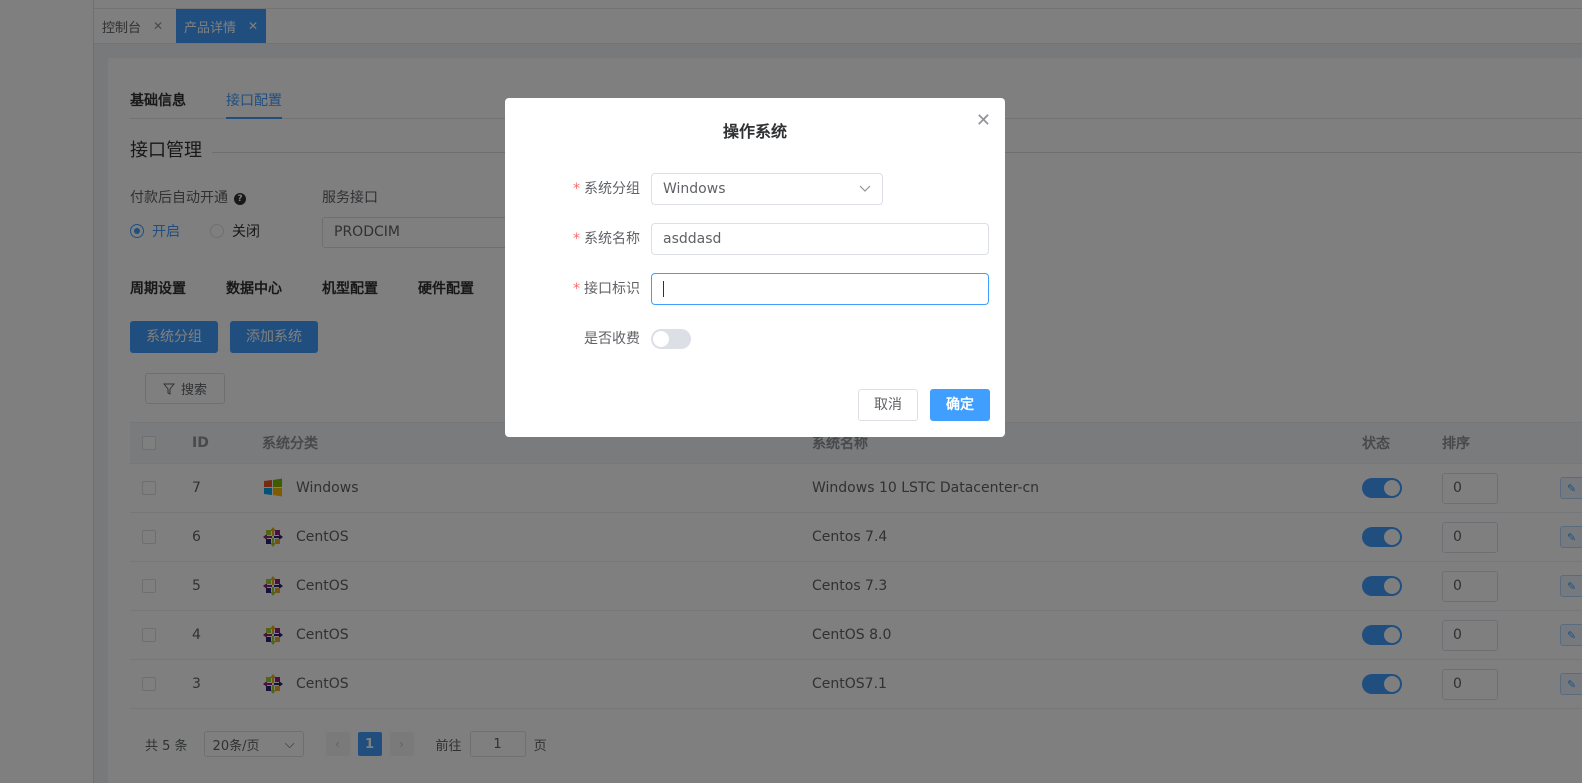 The width and height of the screenshot is (1582, 783). Describe the element at coordinates (820, 289) in the screenshot. I see `interface-ident-input` at that location.